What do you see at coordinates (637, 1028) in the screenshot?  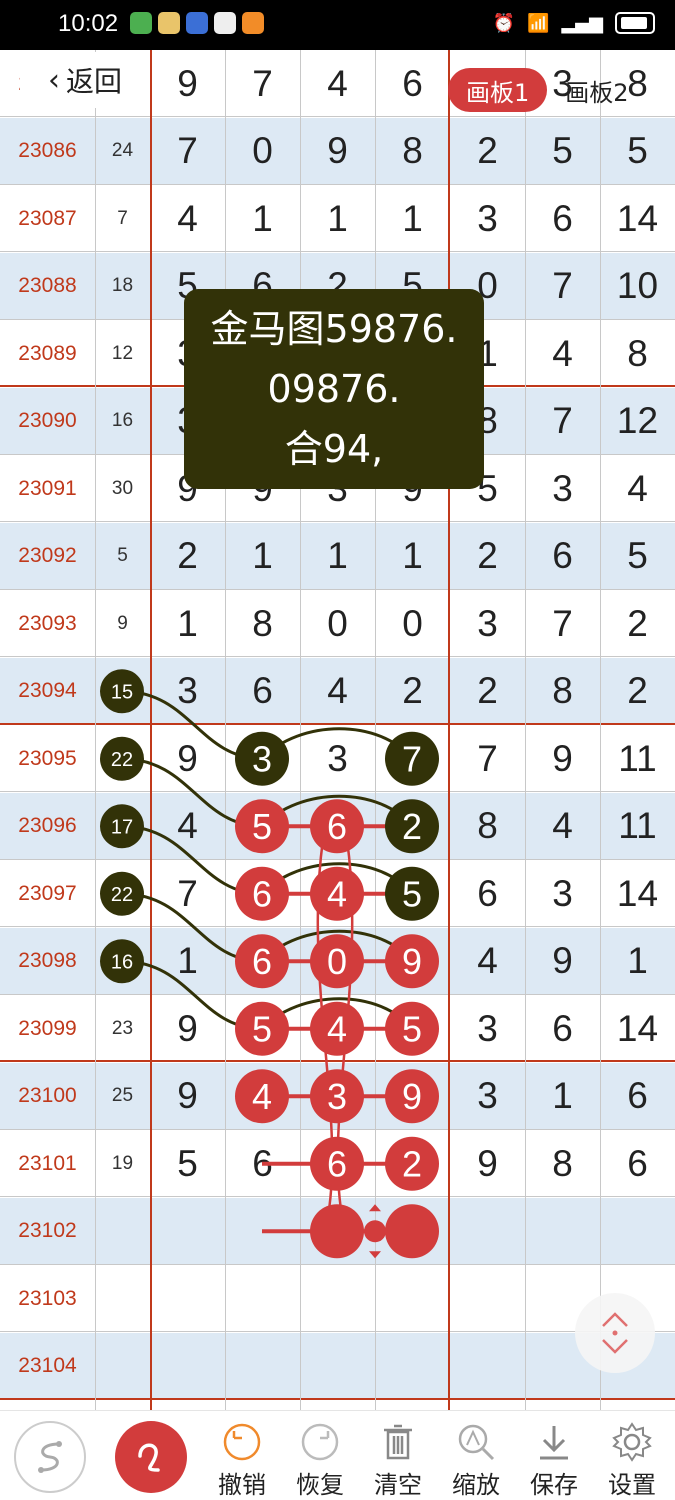 I see `digit-cell: 14` at bounding box center [637, 1028].